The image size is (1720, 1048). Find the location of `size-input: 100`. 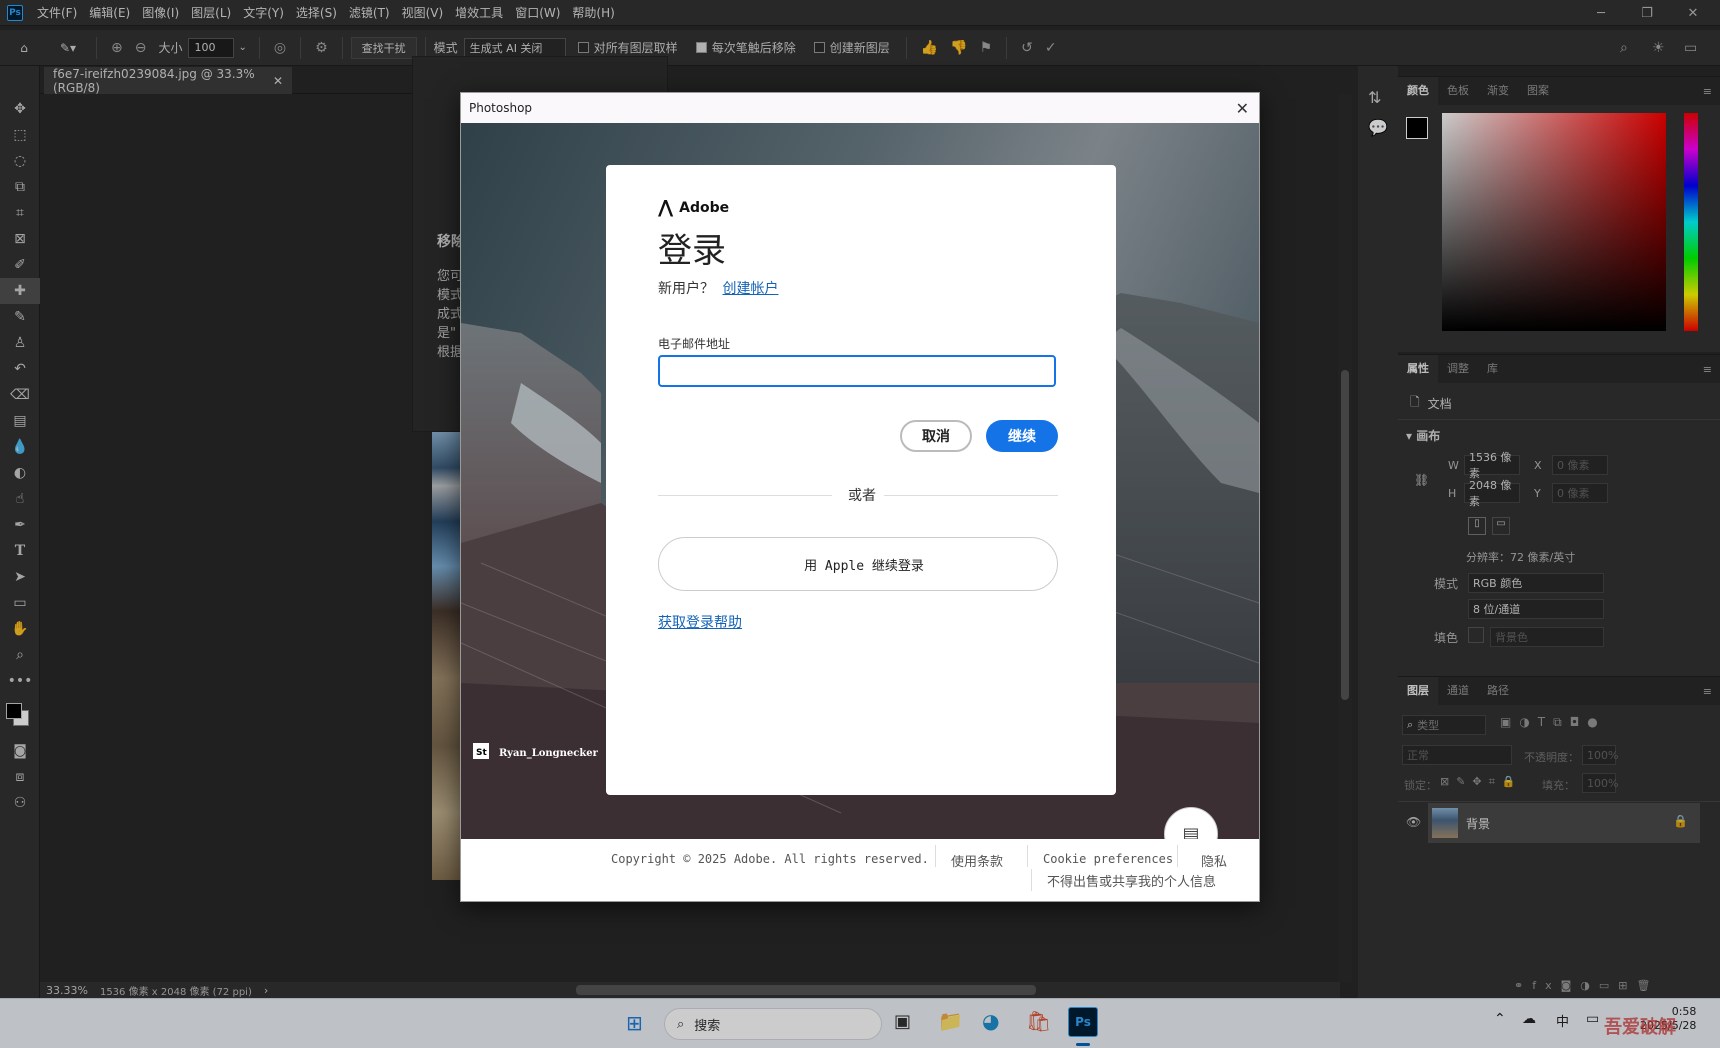

size-input: 100 is located at coordinates (211, 47).